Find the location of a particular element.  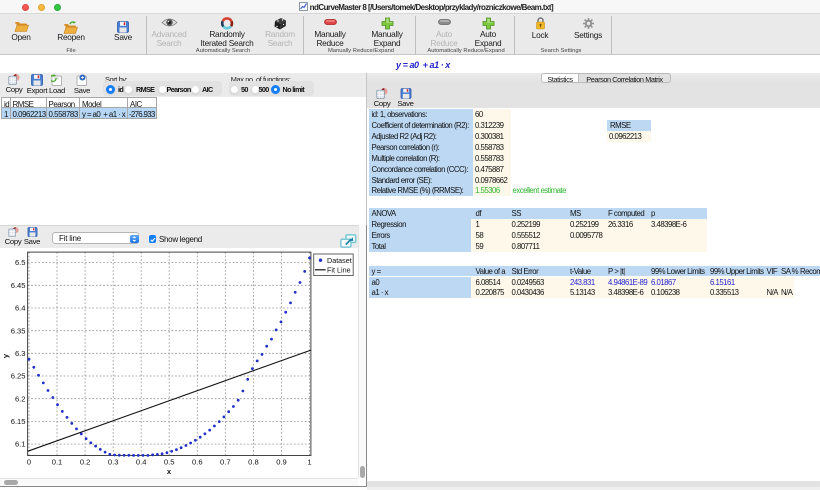

svg-text: 0.2 is located at coordinates (85, 462).